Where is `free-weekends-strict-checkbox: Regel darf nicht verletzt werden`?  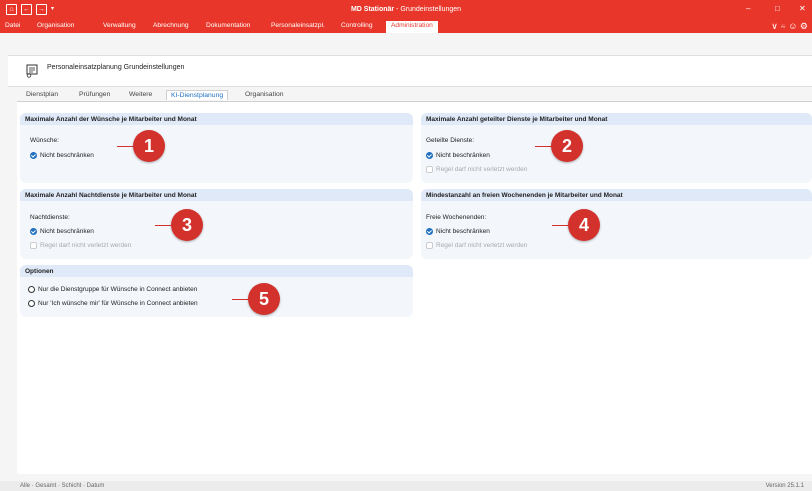
free-weekends-strict-checkbox: Regel darf nicht verletzt werden is located at coordinates (476, 245).